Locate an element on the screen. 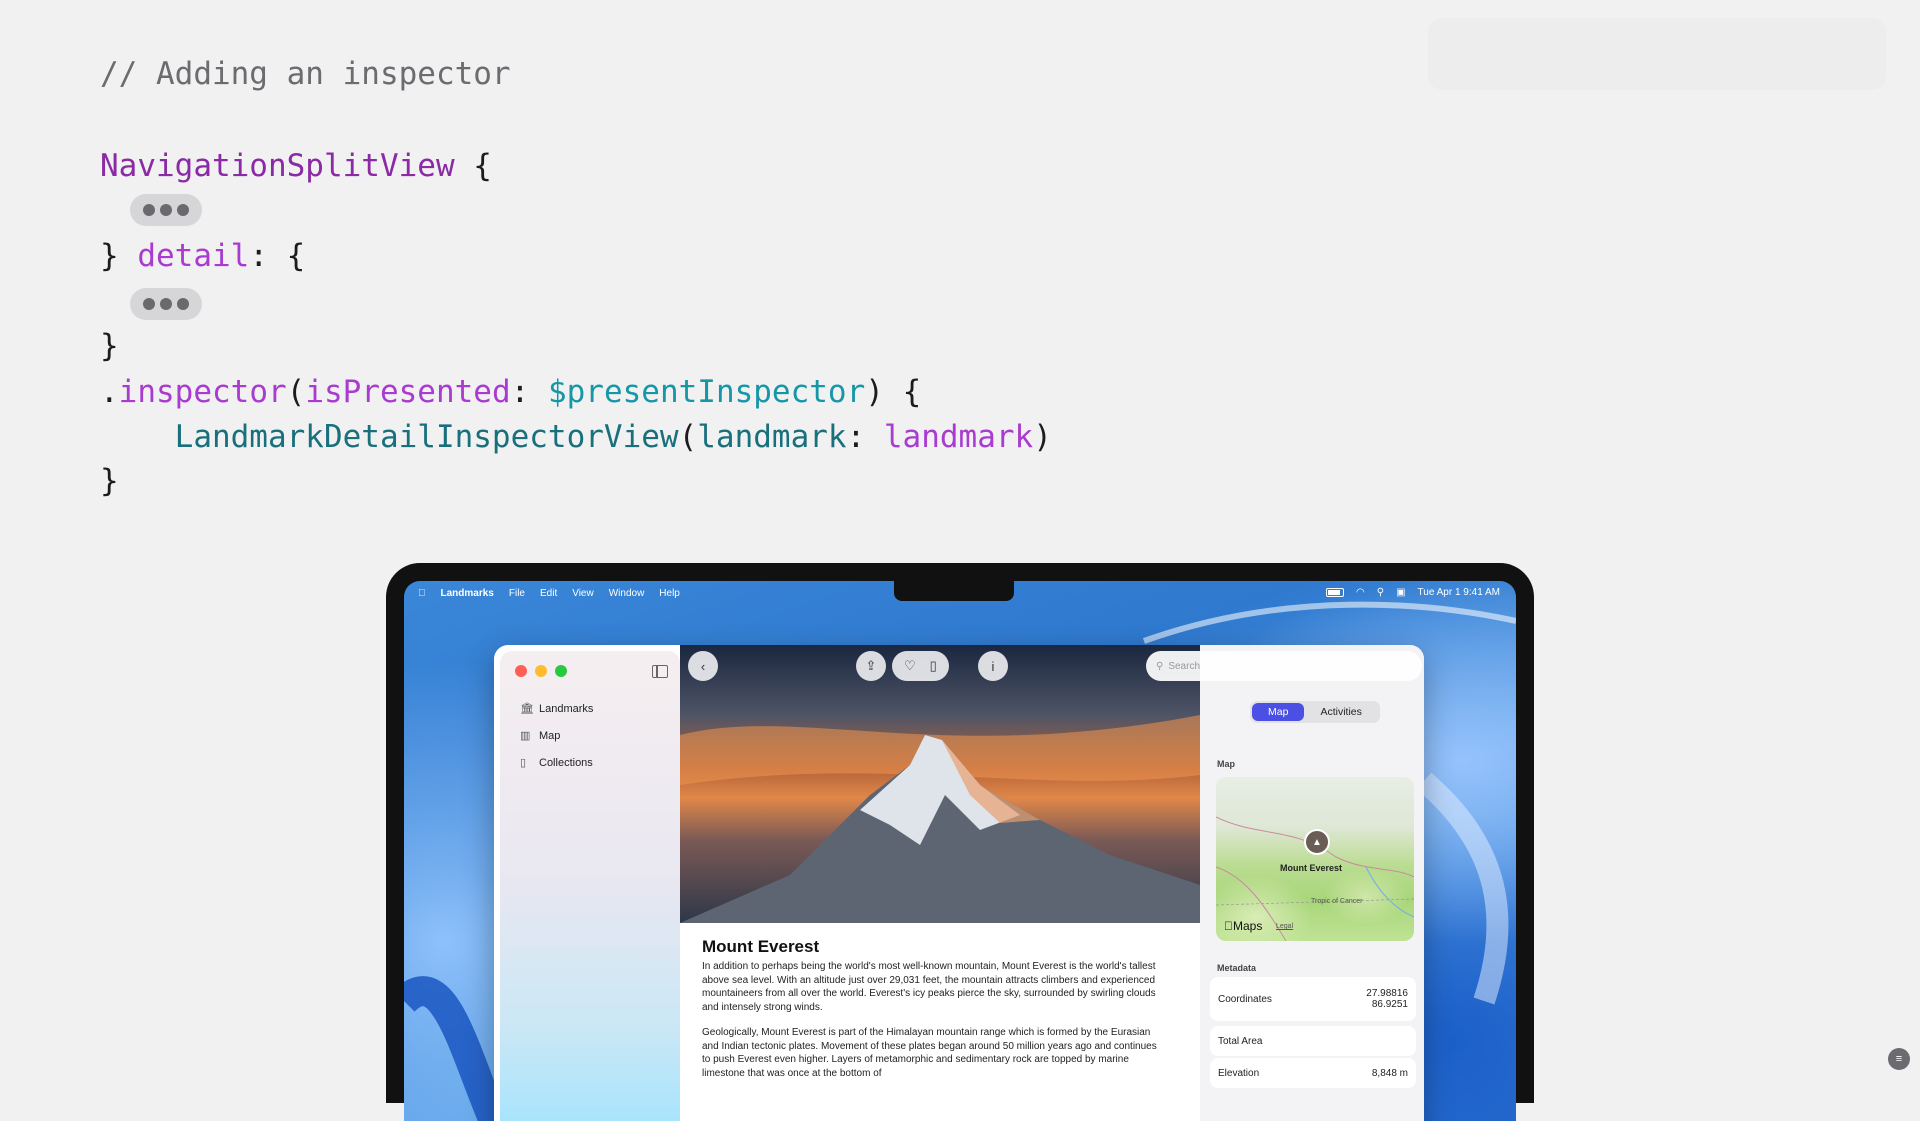 Image resolution: width=1920 pixels, height=1121 pixels. heart-icon: ♡ is located at coordinates (910, 666).